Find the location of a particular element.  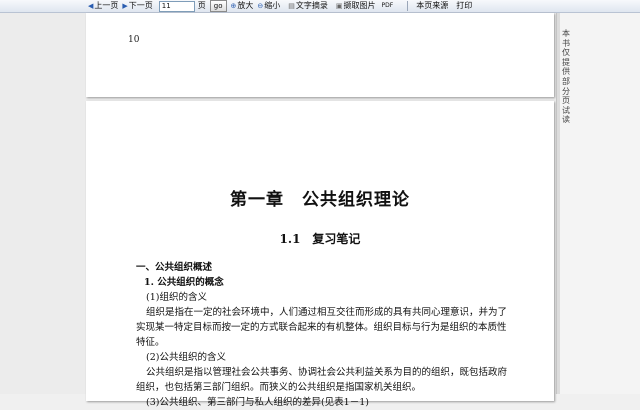

paragraph-line: 公共组织是指以管理社会公共事务、协调社会公共利益关系为目的的组织，既包括政府 is located at coordinates (327, 372).